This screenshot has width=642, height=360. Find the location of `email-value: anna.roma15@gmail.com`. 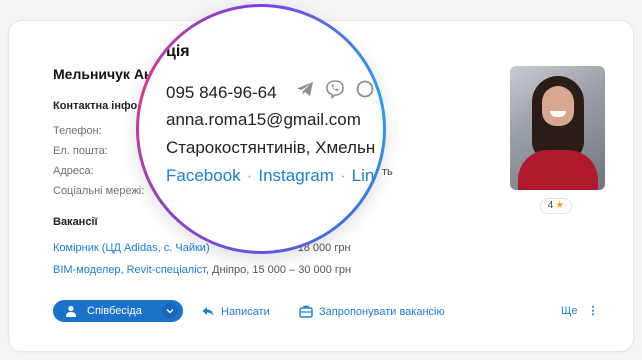

email-value: anna.roma15@gmail.com is located at coordinates (263, 120).